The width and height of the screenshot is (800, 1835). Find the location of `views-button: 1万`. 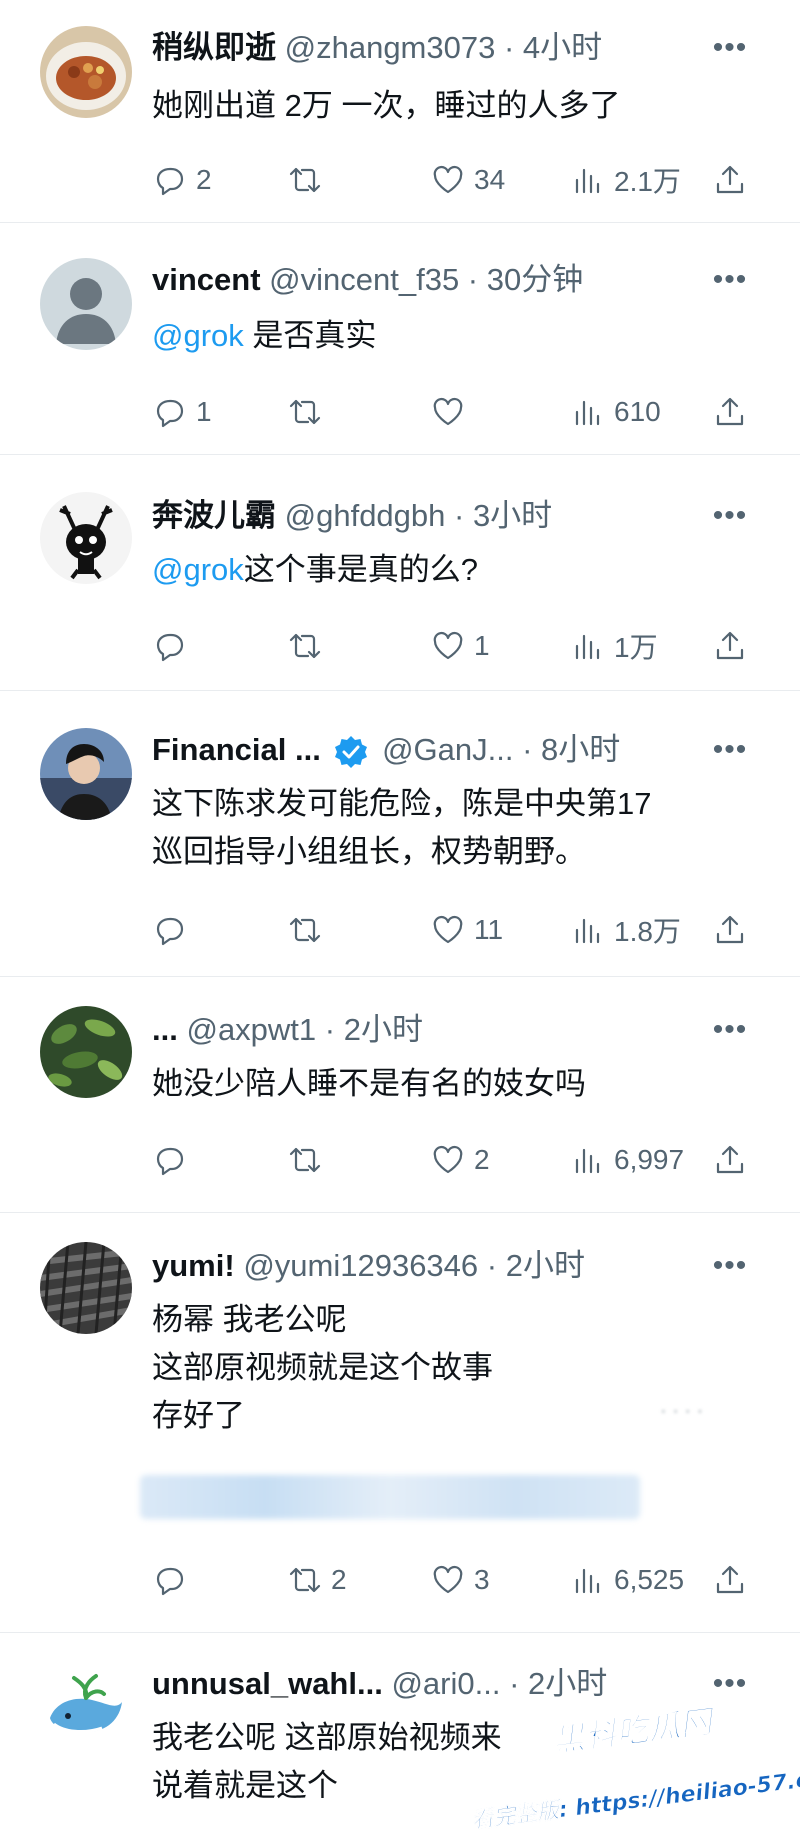

views-button: 1万 is located at coordinates (614, 646).